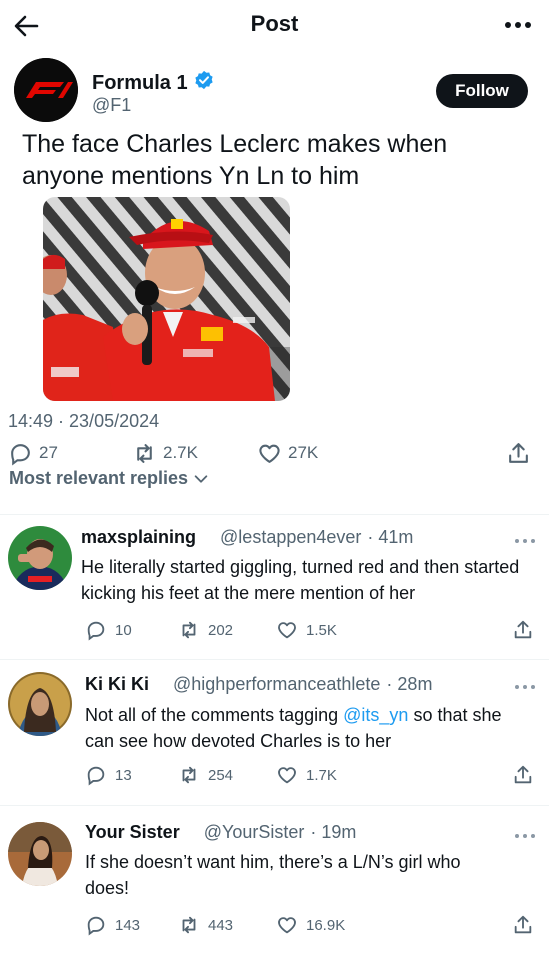  Describe the element at coordinates (221, 775) in the screenshot. I see `repost-count: 254` at that location.